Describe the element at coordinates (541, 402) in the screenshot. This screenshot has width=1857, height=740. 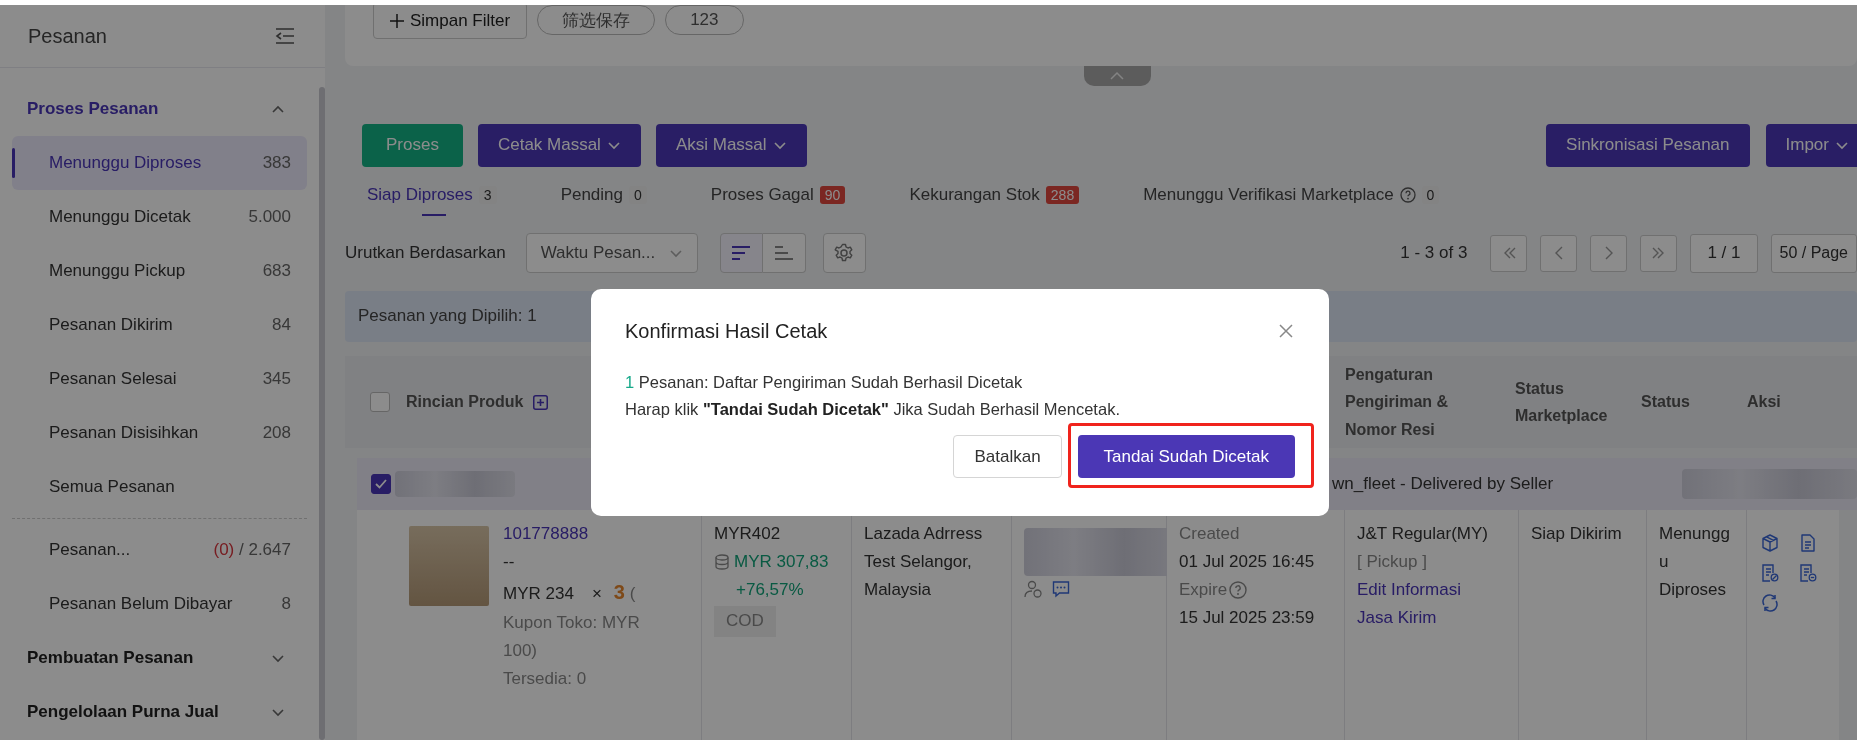
I see `plus-square-icon` at that location.